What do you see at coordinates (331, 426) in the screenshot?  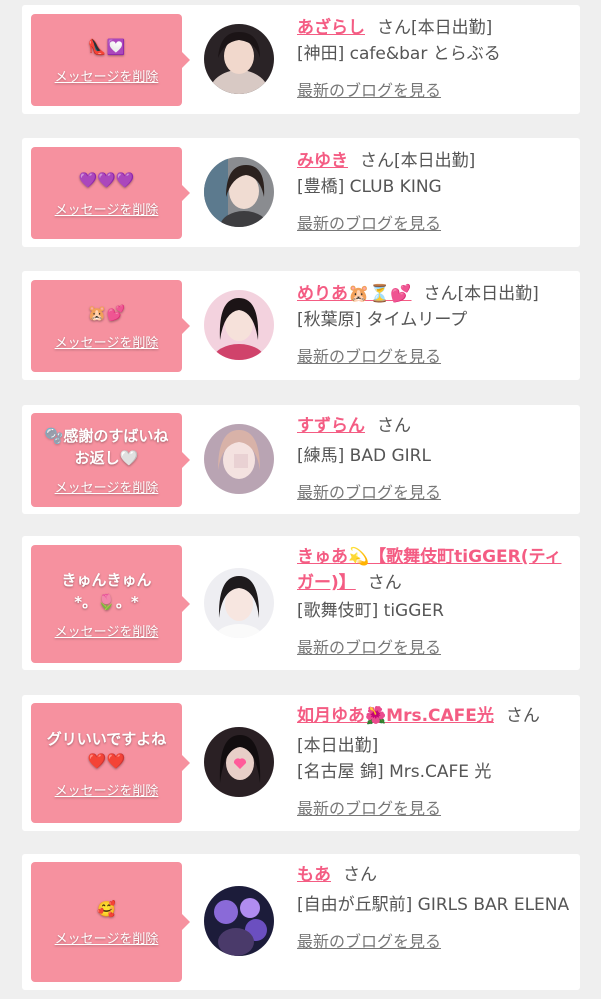 I see `cast-name-link: すずらん` at bounding box center [331, 426].